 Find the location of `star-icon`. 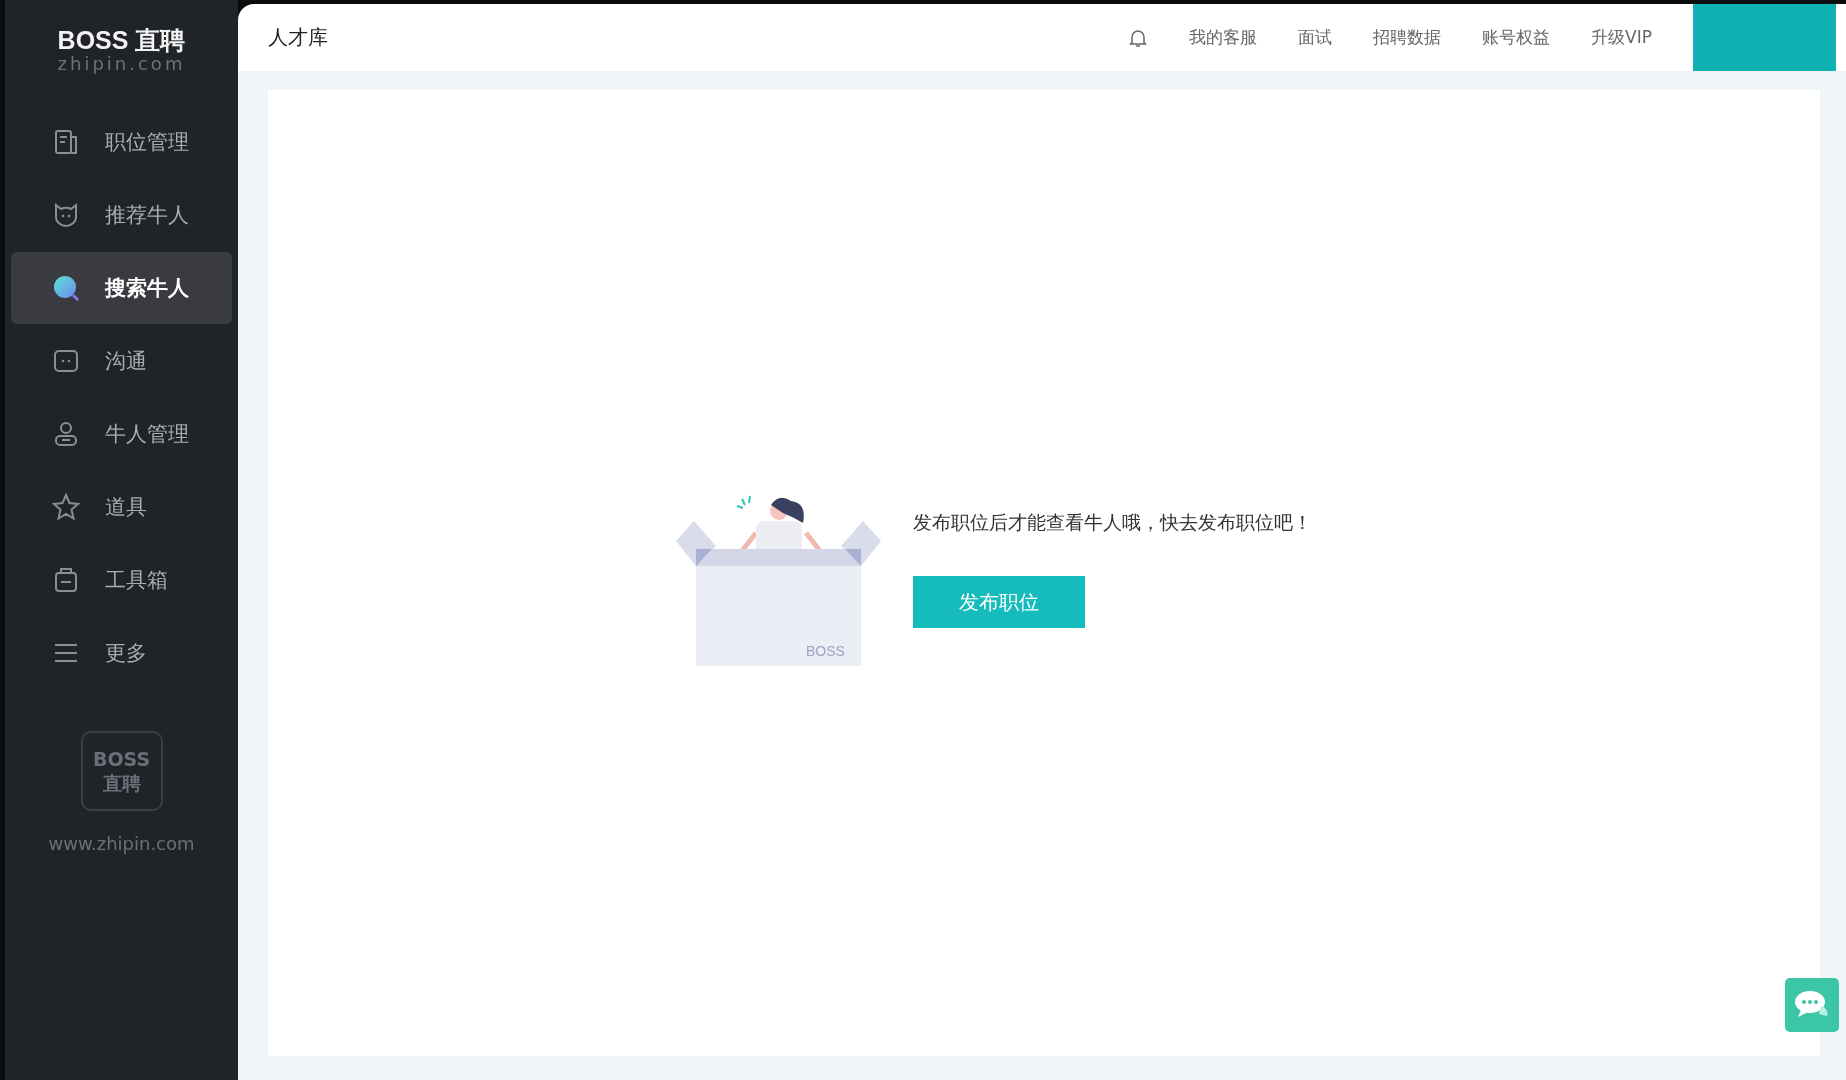

star-icon is located at coordinates (66, 507).